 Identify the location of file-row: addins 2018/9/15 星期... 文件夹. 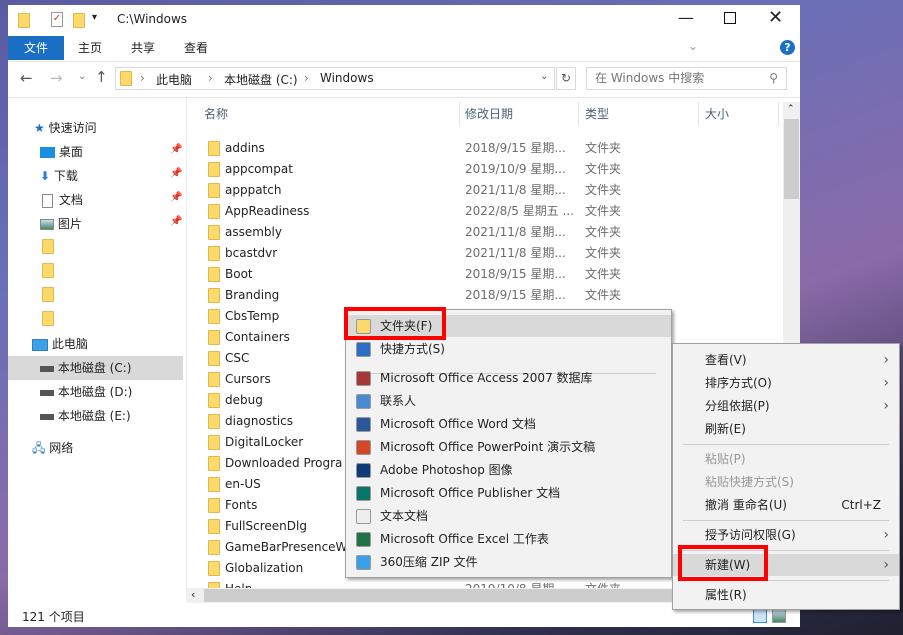
(494, 148).